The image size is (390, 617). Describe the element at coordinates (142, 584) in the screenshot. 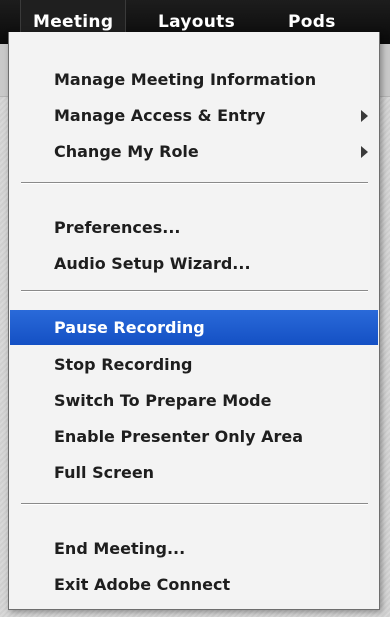

I see `menu-item-label: Exit Adobe Connect` at that location.